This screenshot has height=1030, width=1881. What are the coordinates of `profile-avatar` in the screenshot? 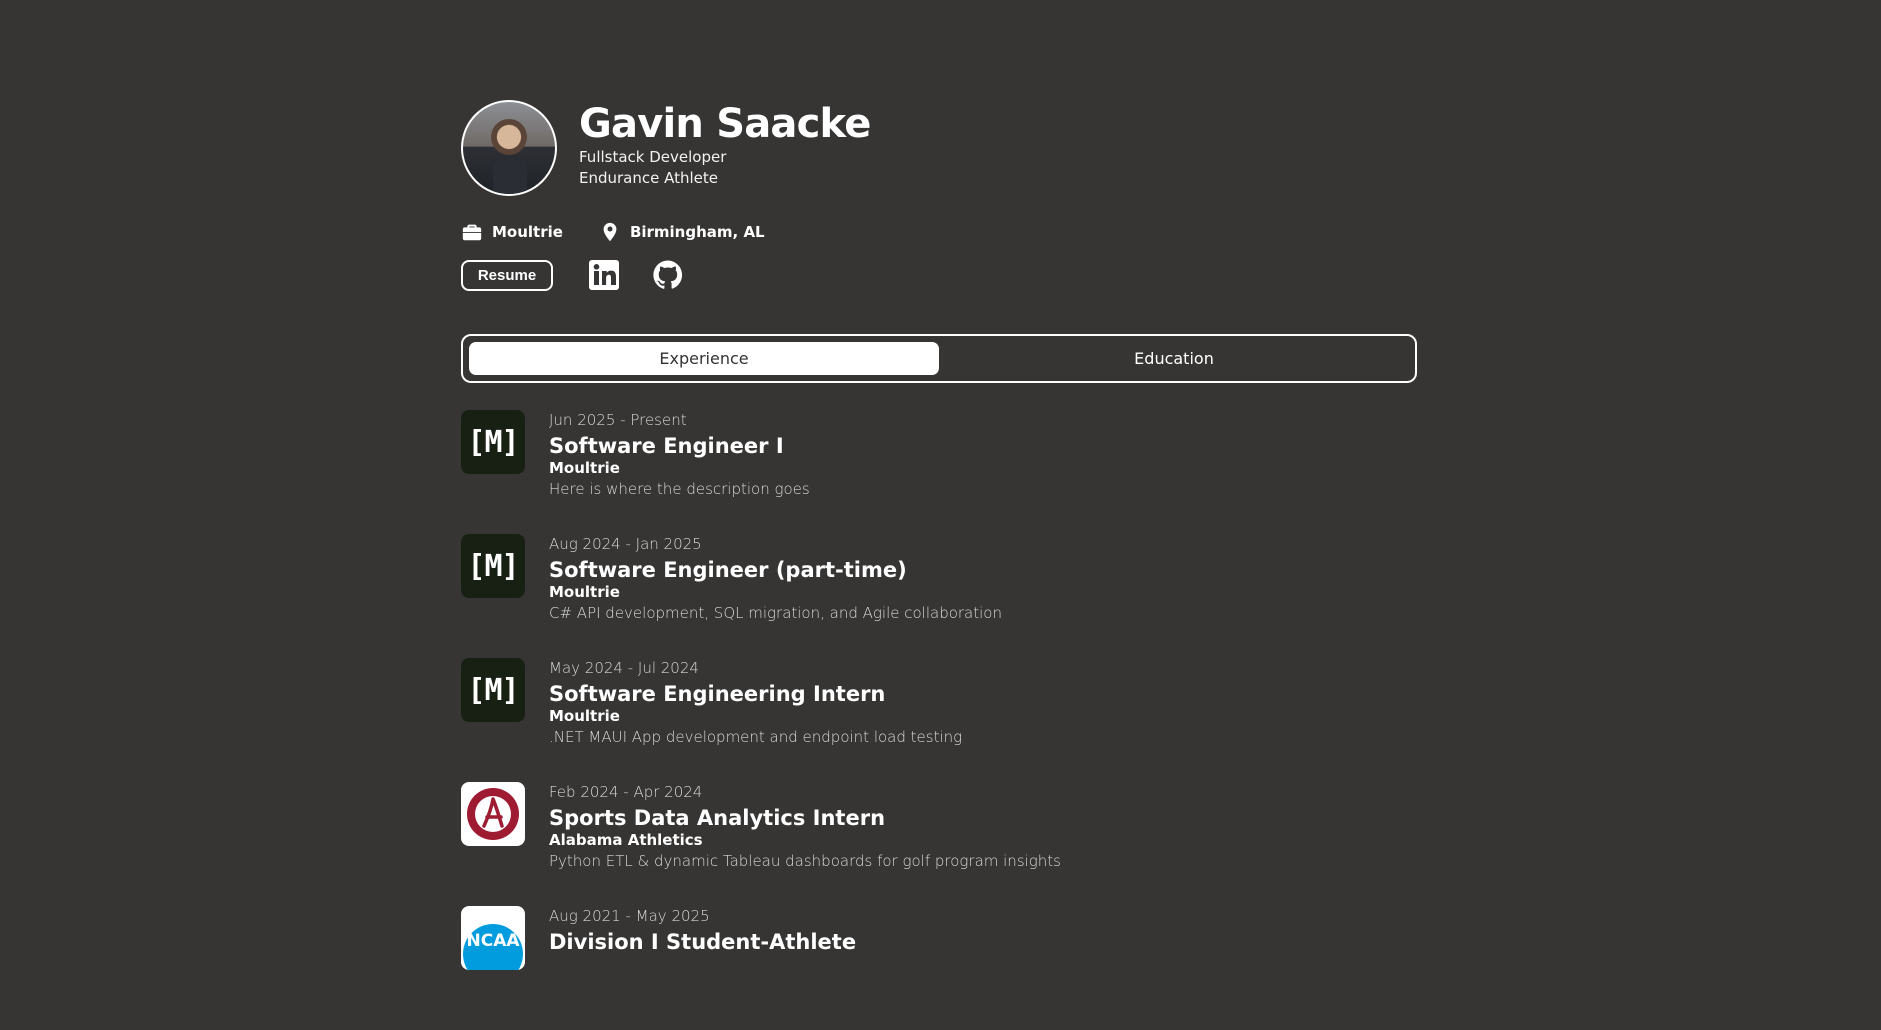 It's located at (509, 148).